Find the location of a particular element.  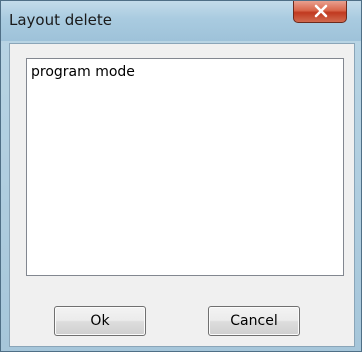

close-icon is located at coordinates (321, 11).